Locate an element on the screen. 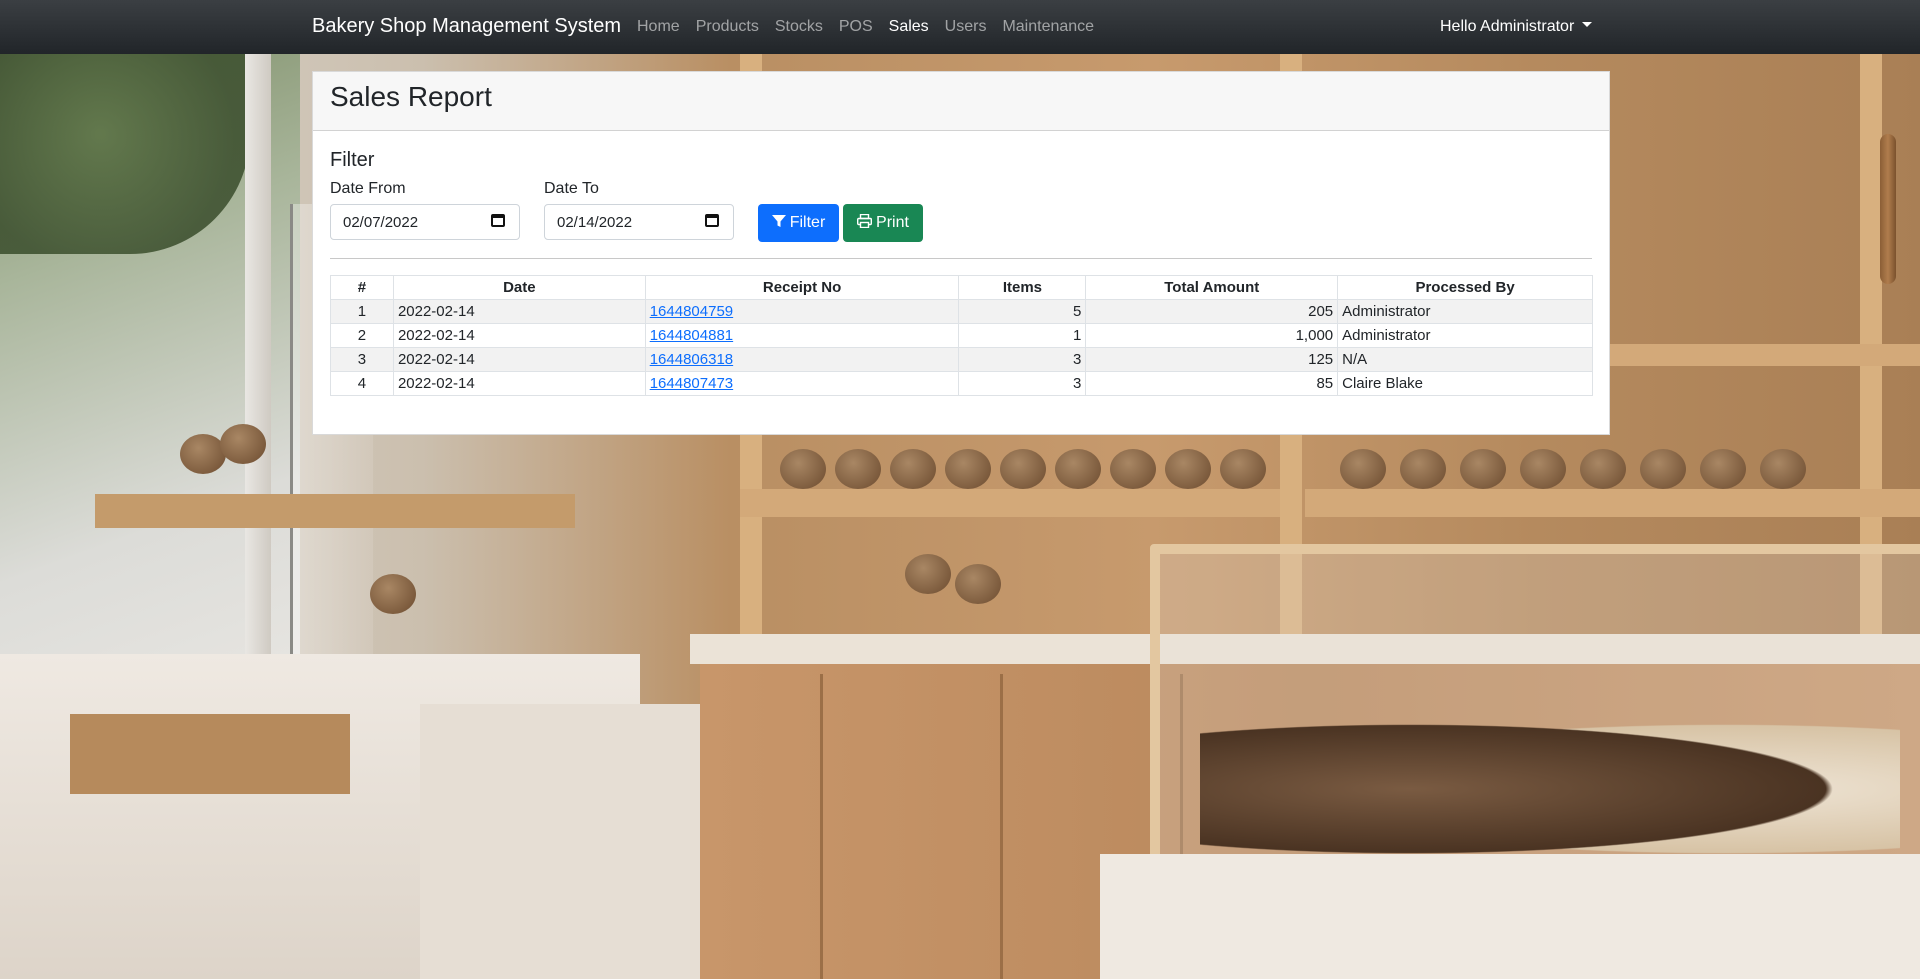 This screenshot has height=979, width=1920. receipt-link: 1644804759 is located at coordinates (691, 311).